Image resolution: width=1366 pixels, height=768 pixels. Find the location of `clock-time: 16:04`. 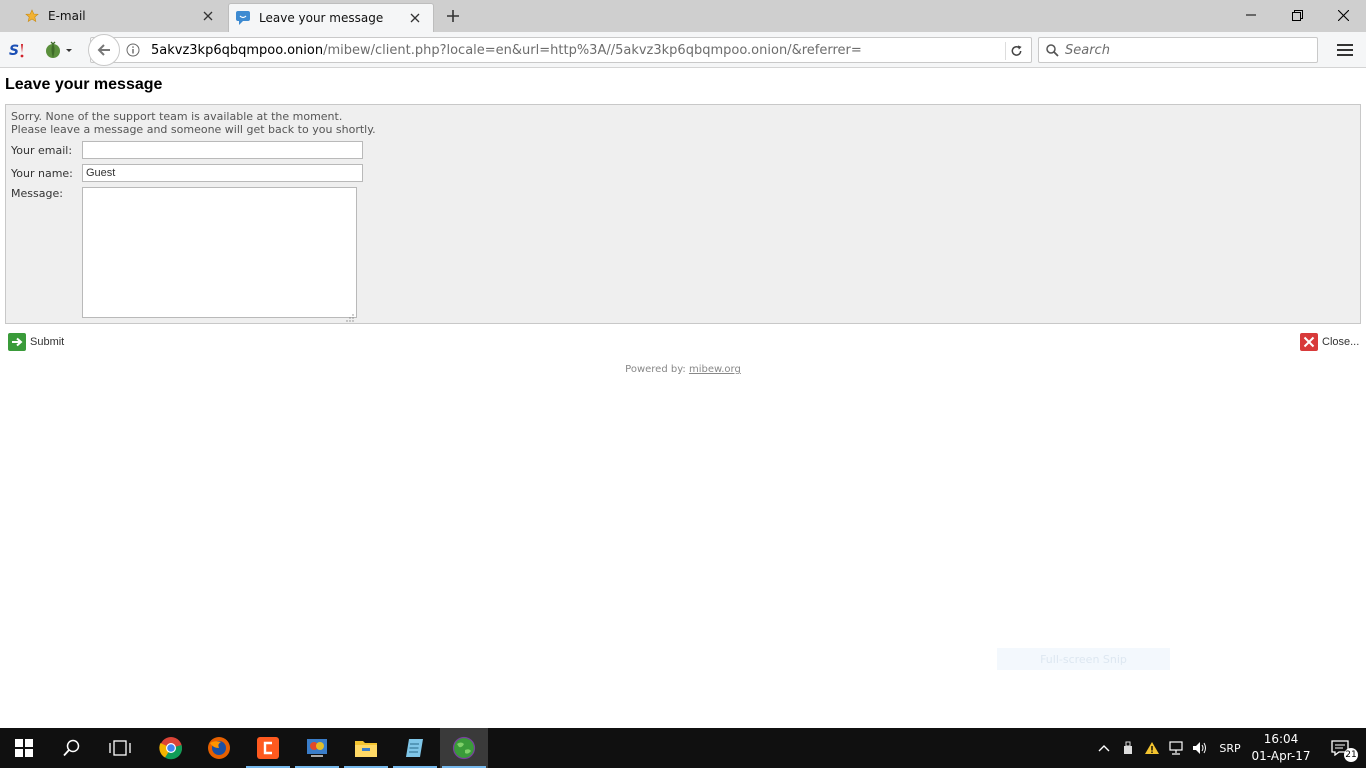

clock-time: 16:04 is located at coordinates (1281, 739).